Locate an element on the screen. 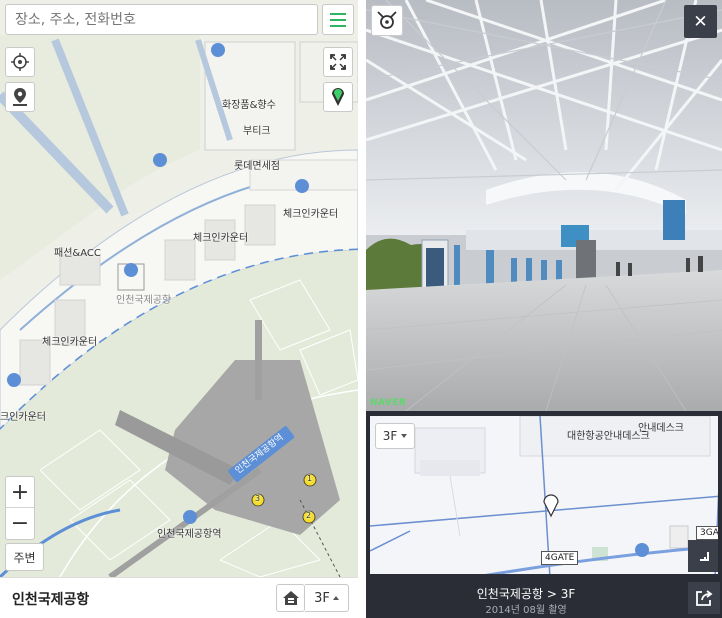 The image size is (722, 618). compass-icon is located at coordinates (387, 19).